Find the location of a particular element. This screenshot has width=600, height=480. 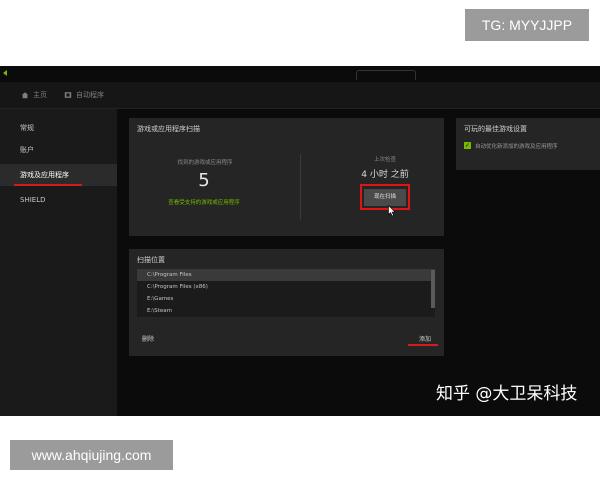

list-item: E:\Games is located at coordinates (286, 299).